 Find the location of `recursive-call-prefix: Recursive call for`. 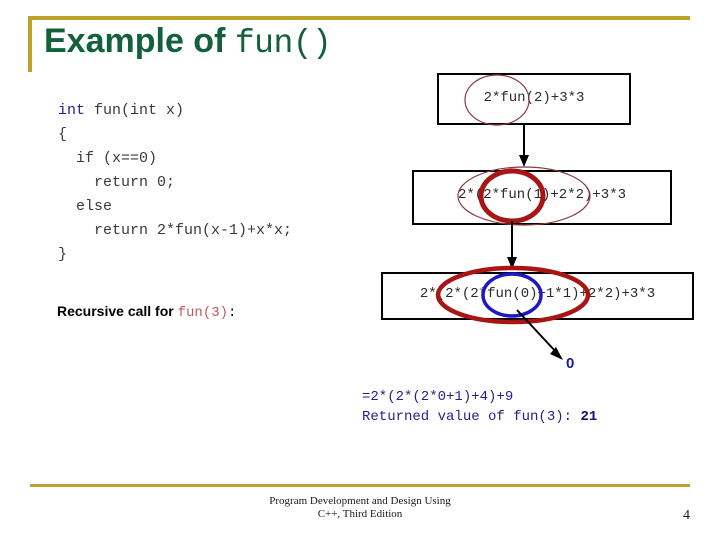

recursive-call-prefix: Recursive call for is located at coordinates (117, 311).